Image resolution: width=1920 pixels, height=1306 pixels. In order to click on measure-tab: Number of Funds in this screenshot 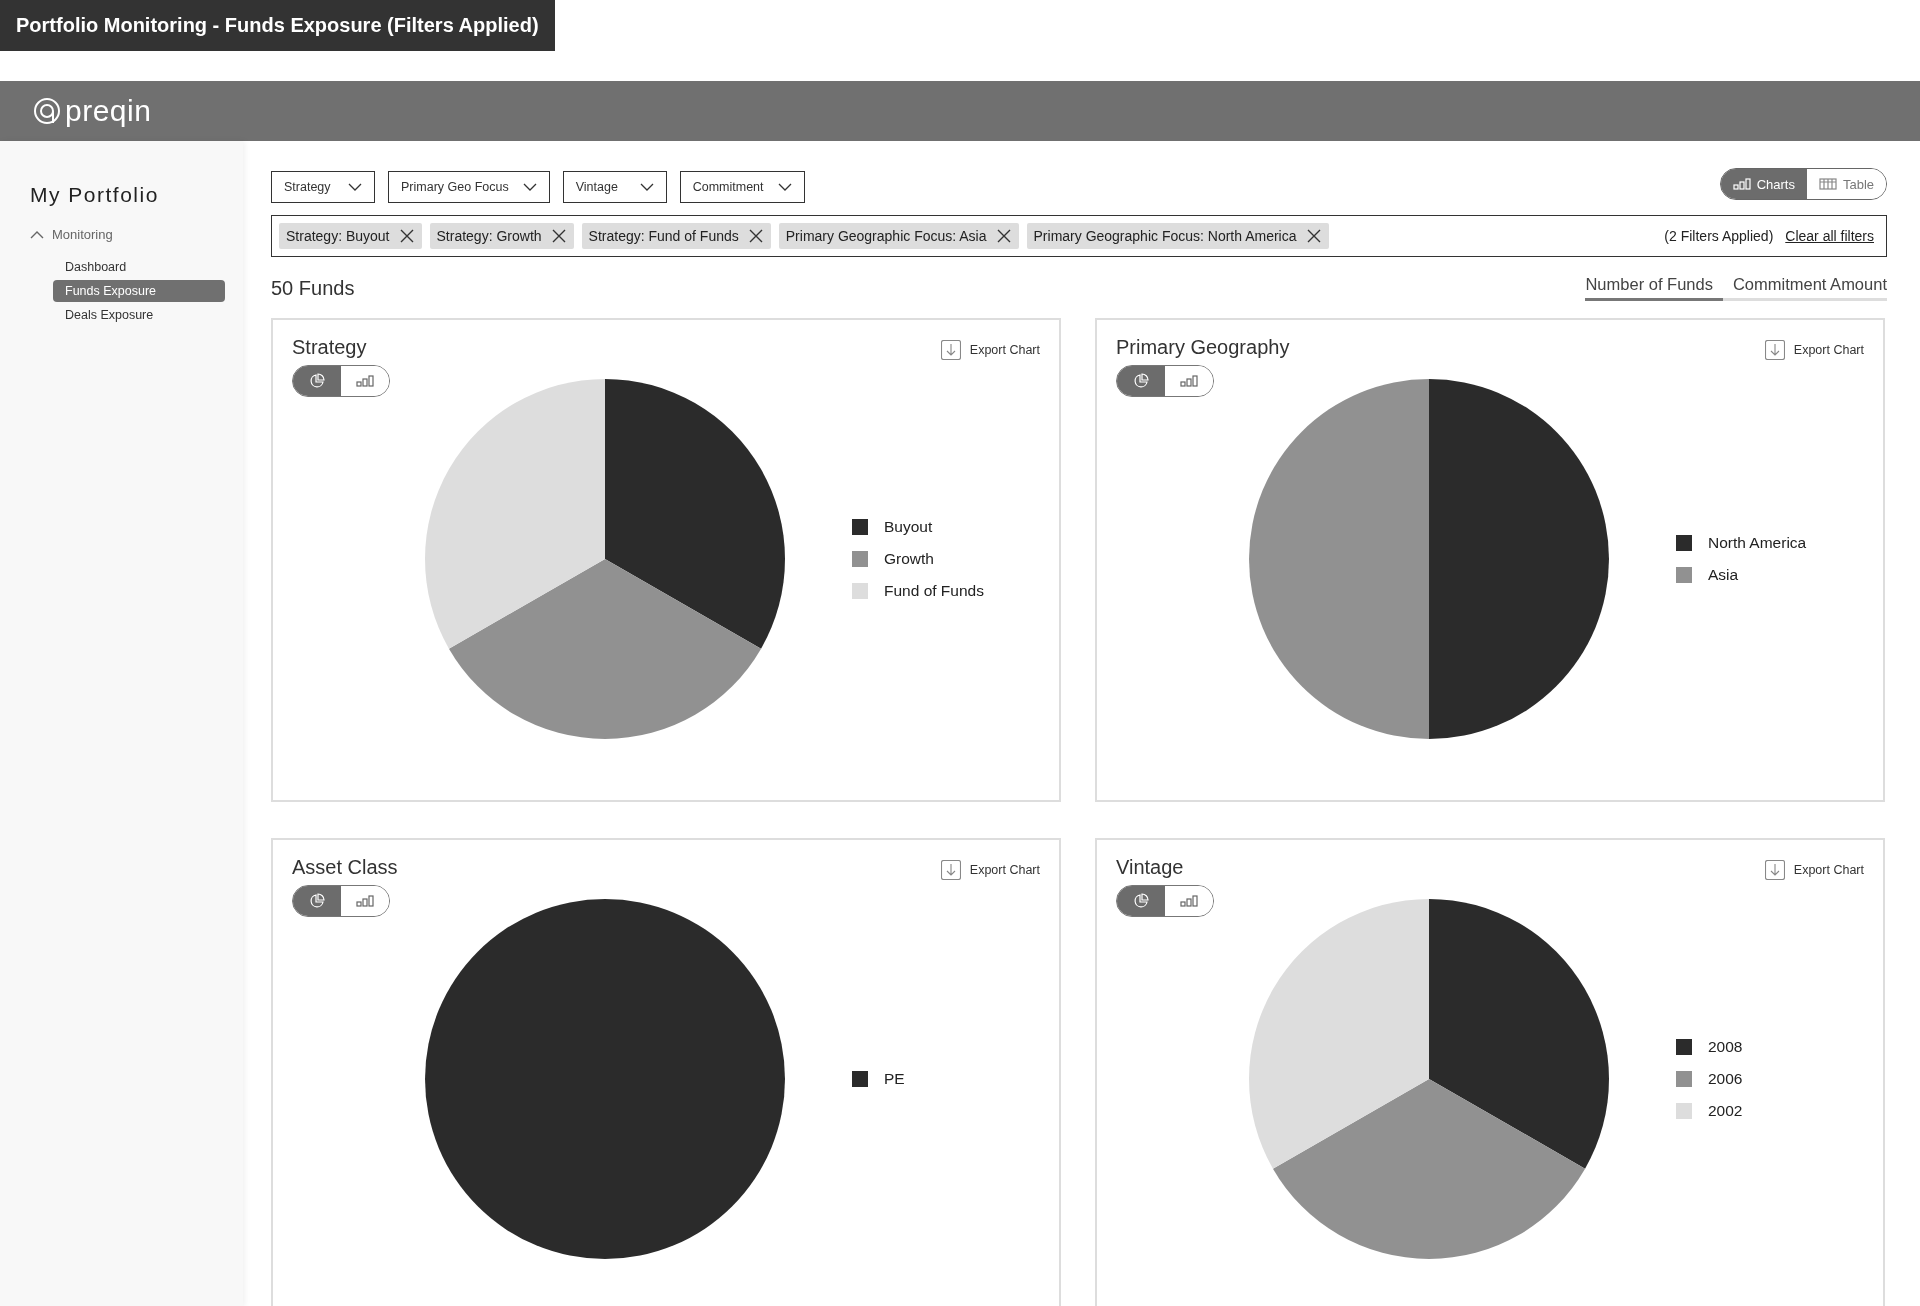, I will do `click(1654, 288)`.